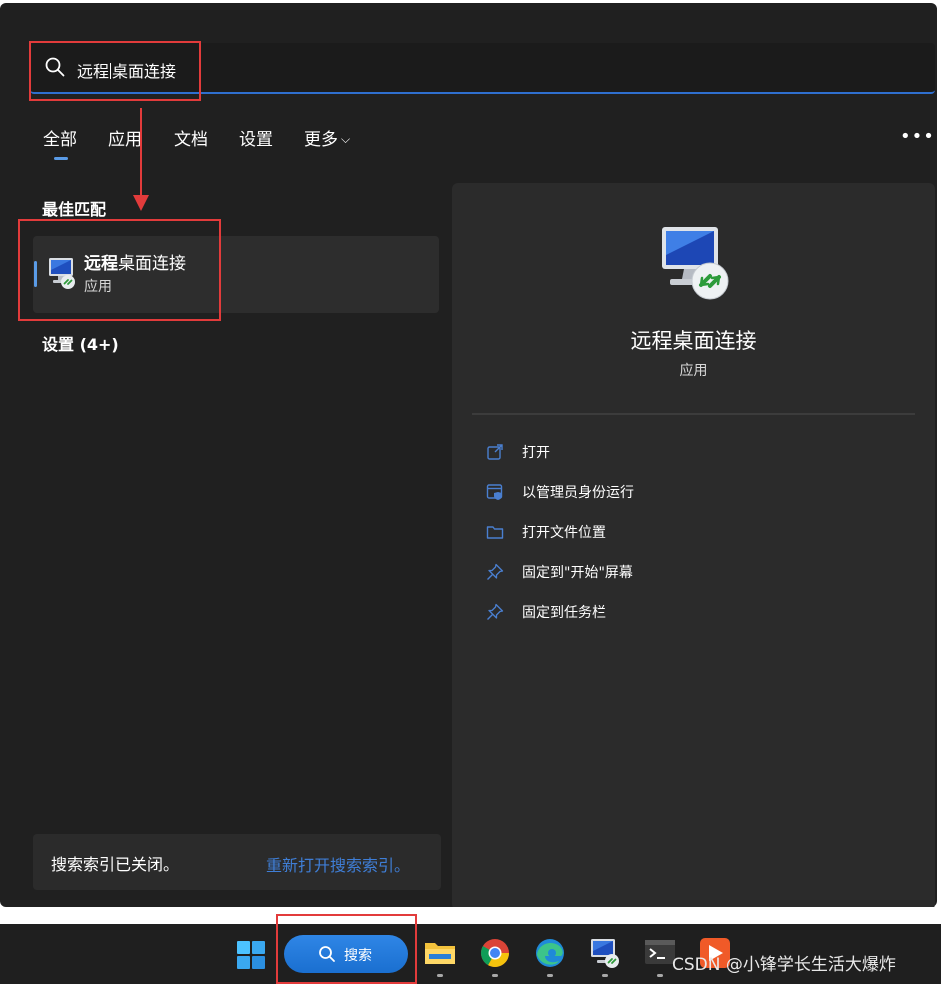 The width and height of the screenshot is (941, 984). What do you see at coordinates (440, 953) in the screenshot?
I see `file-explorer-icon` at bounding box center [440, 953].